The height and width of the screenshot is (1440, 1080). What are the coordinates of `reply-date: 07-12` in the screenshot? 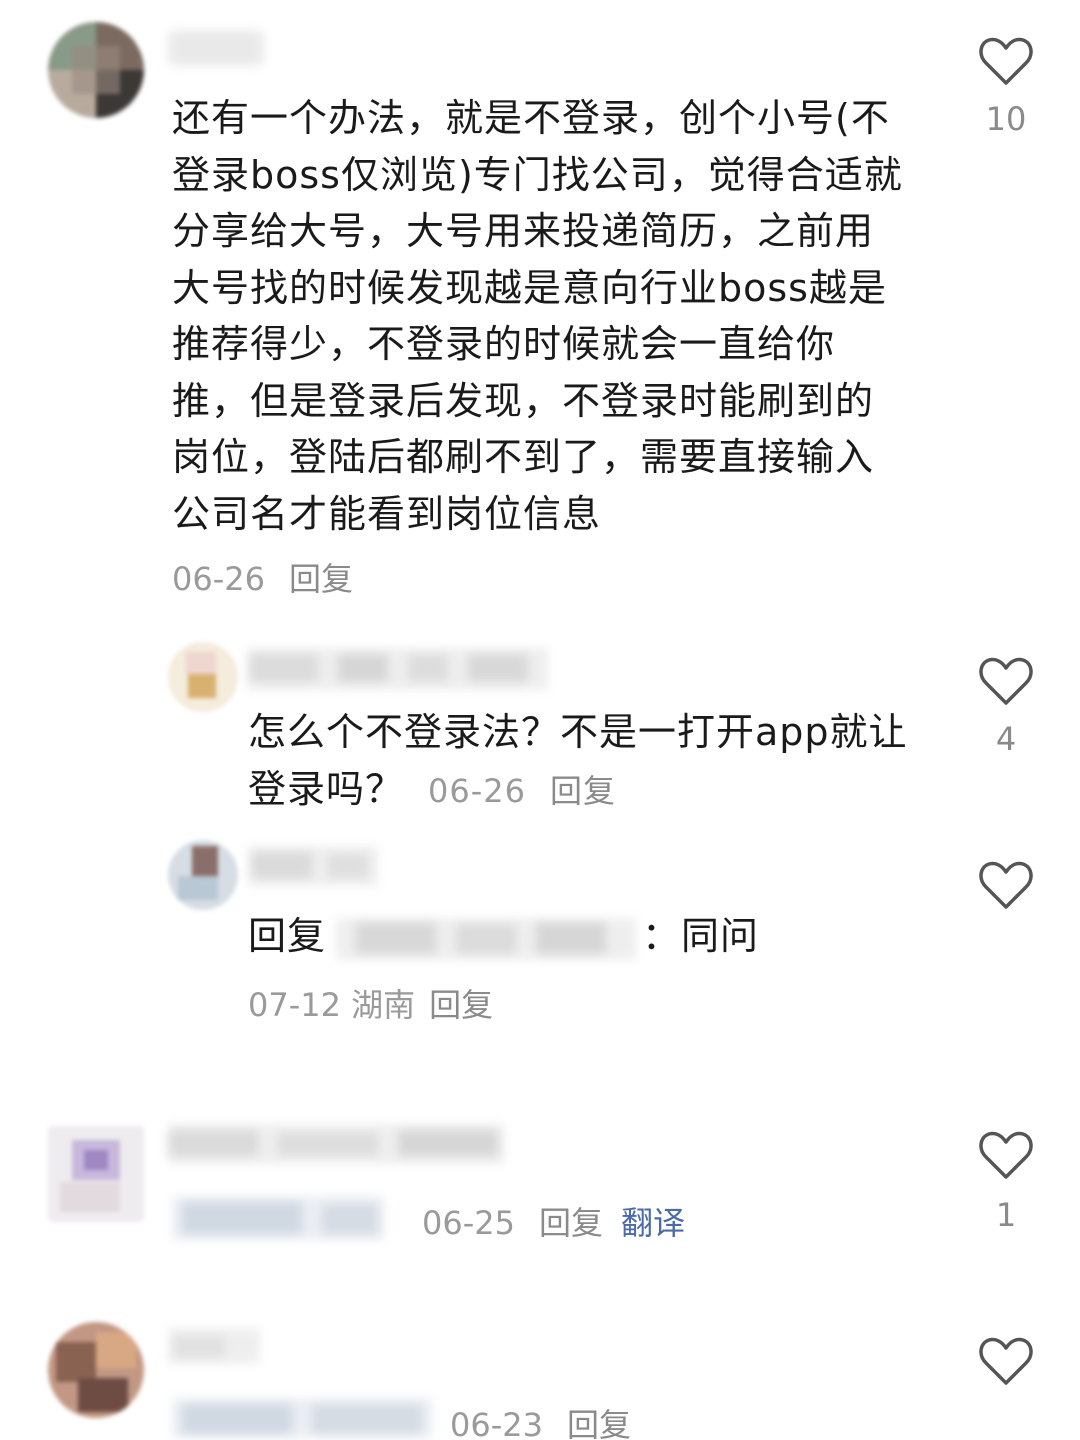 It's located at (294, 1005).